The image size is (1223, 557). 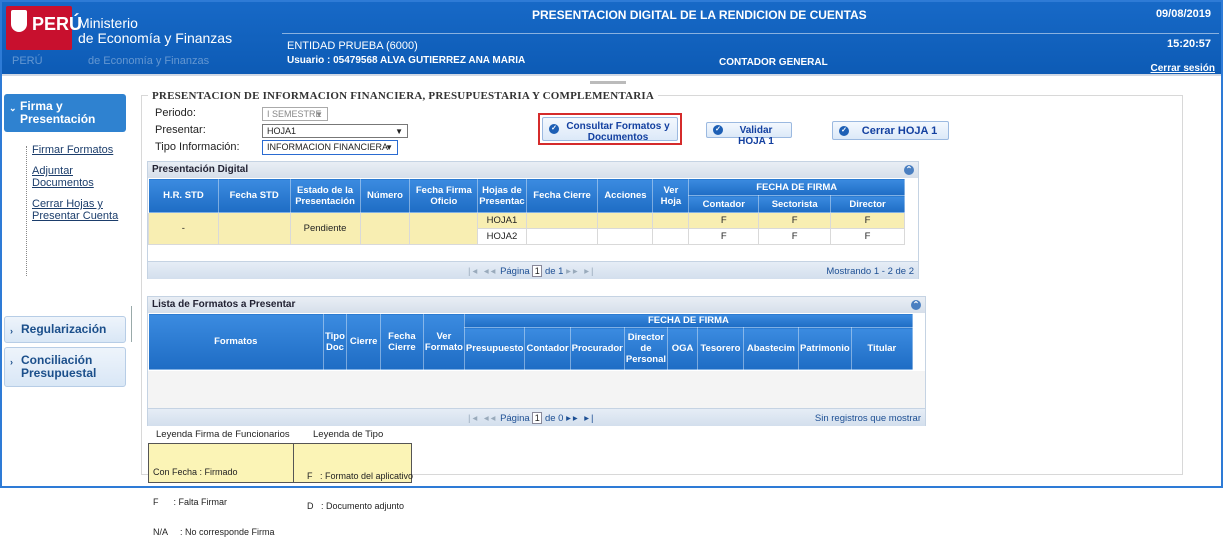 What do you see at coordinates (236, 341) in the screenshot?
I see `col-formatos: Formatos` at bounding box center [236, 341].